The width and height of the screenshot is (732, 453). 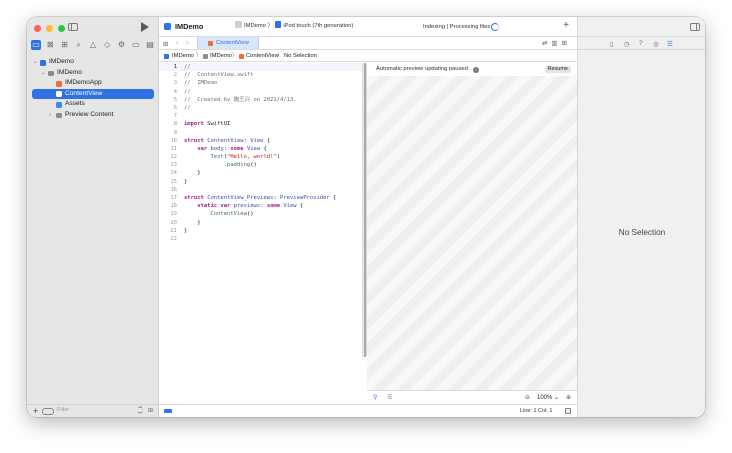 I want to click on code-line: 7, so click(x=260, y=116).